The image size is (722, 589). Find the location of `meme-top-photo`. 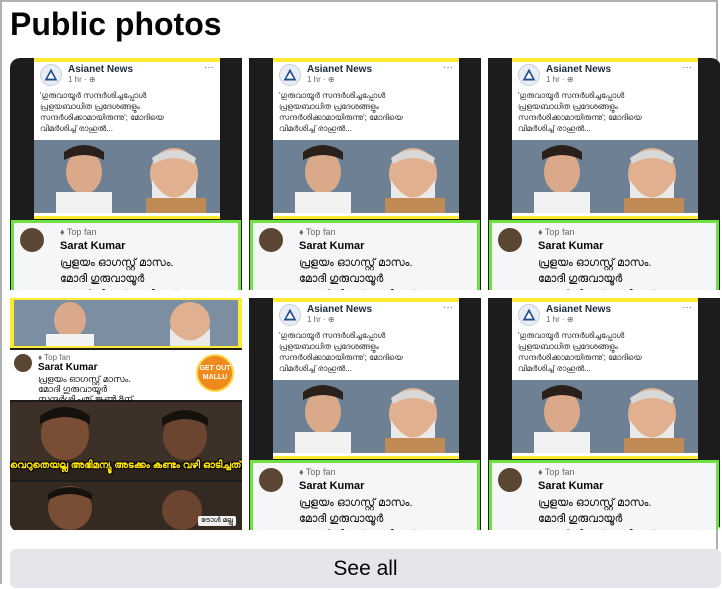

meme-top-photo is located at coordinates (126, 323).